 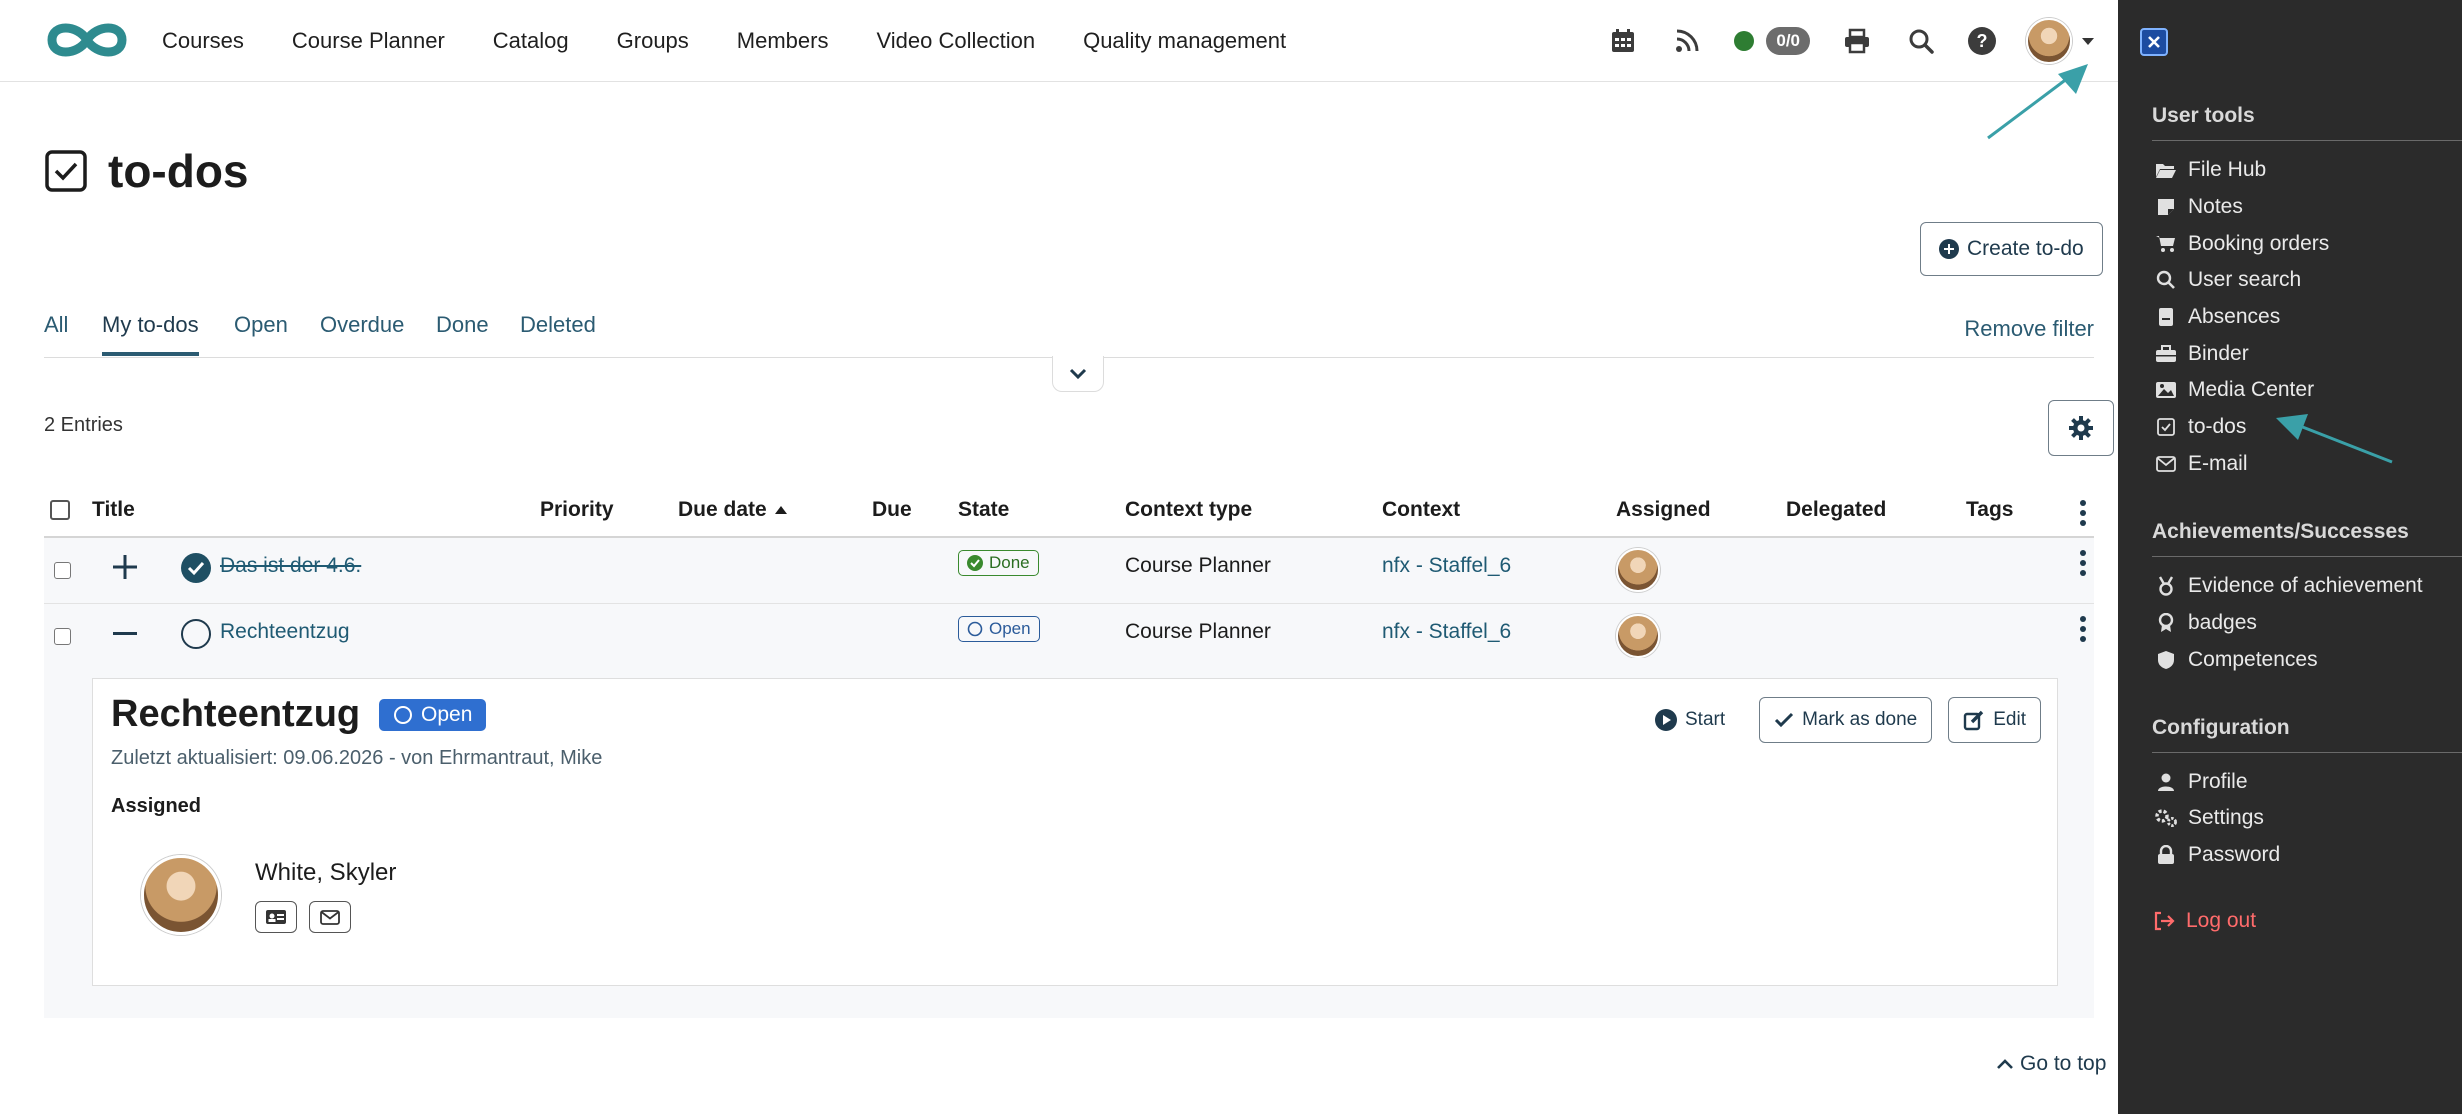 What do you see at coordinates (181, 895) in the screenshot?
I see `assignee-avatar-large` at bounding box center [181, 895].